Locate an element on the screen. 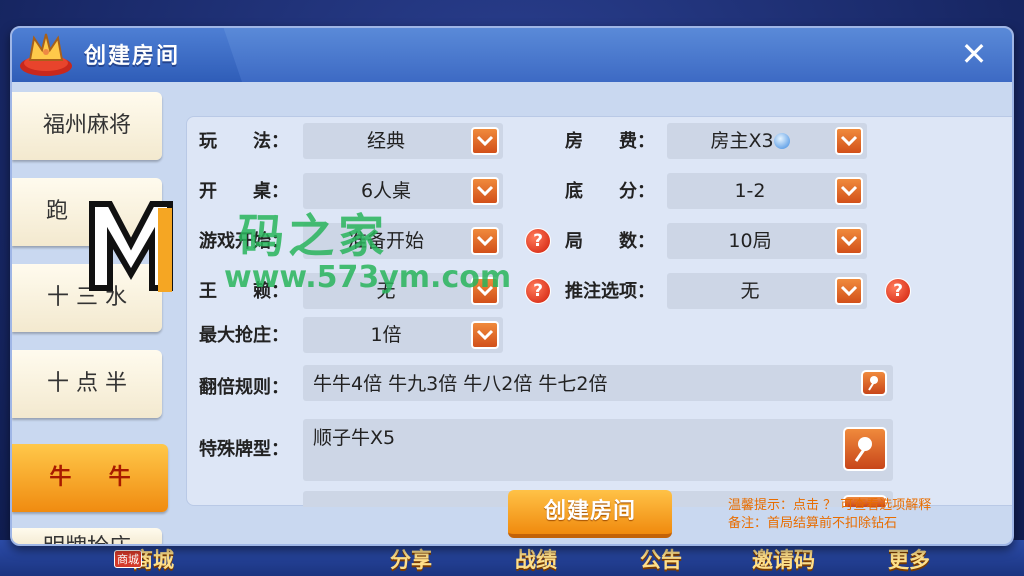 This screenshot has width=1024, height=576. wang-label: 王 赖： is located at coordinates (244, 291).